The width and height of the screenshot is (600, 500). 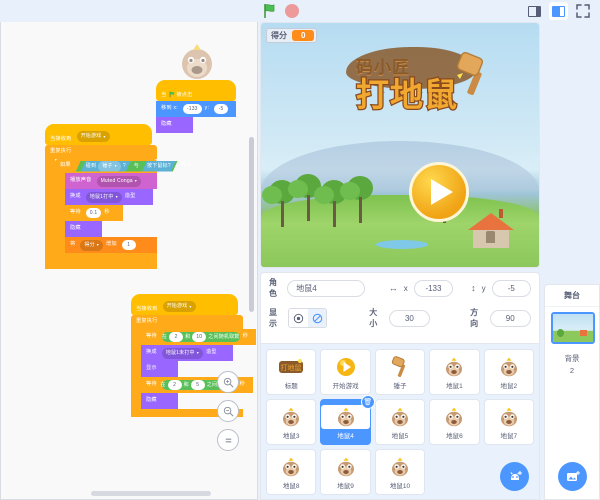 I want to click on sprite-tile-地鼠10: 地鼠10, so click(x=400, y=472).